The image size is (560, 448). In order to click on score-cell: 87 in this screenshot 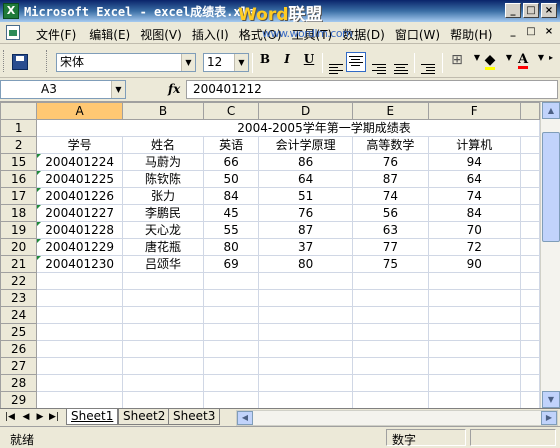, I will do `click(306, 230)`.